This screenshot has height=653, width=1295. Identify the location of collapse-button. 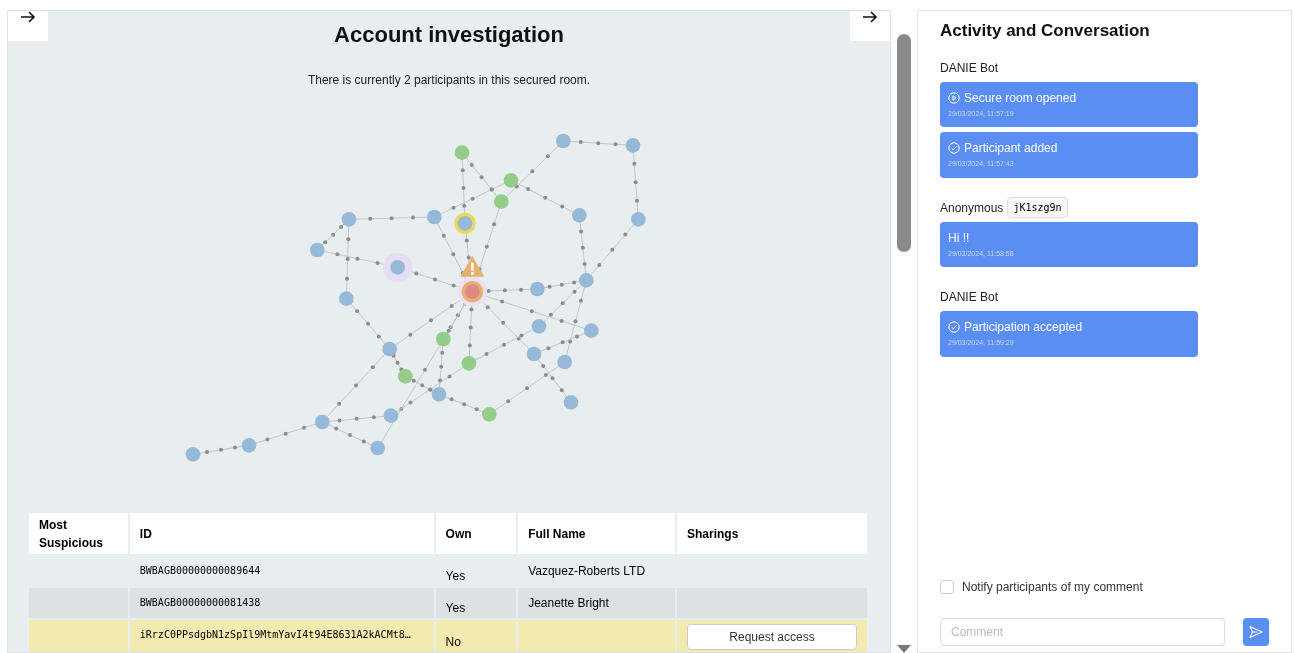
(870, 26).